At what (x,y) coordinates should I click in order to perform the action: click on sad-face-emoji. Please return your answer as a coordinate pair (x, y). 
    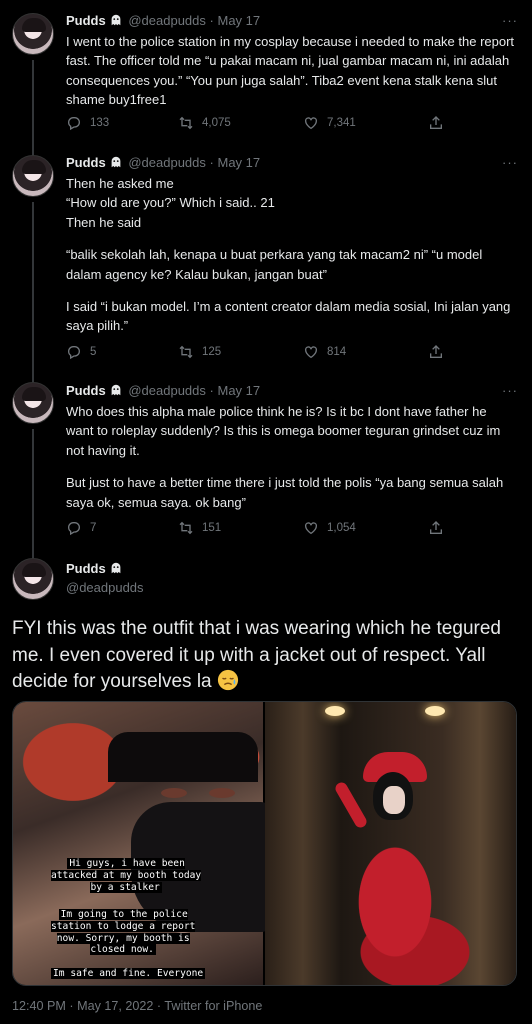
    Looking at the image, I should click on (227, 680).